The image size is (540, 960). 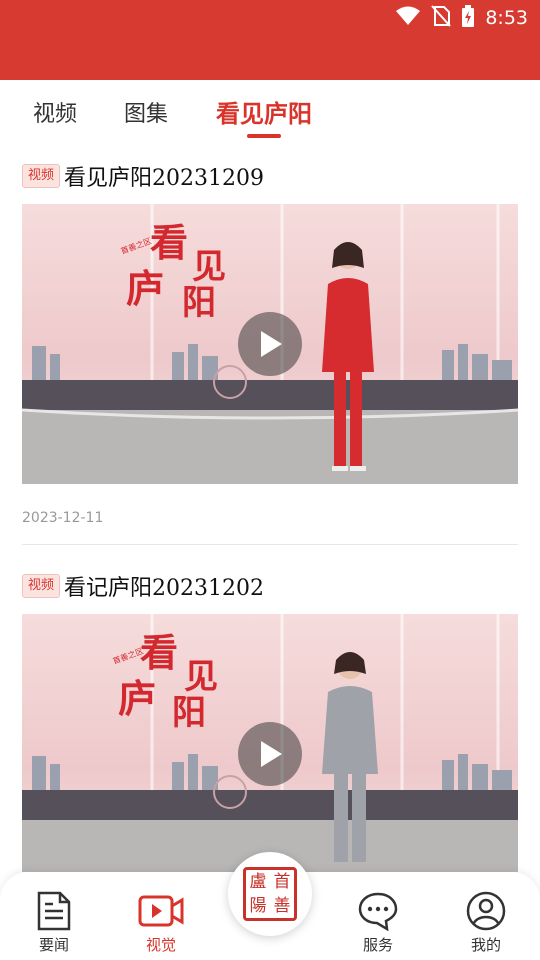 What do you see at coordinates (54, 911) in the screenshot?
I see `news-document-icon` at bounding box center [54, 911].